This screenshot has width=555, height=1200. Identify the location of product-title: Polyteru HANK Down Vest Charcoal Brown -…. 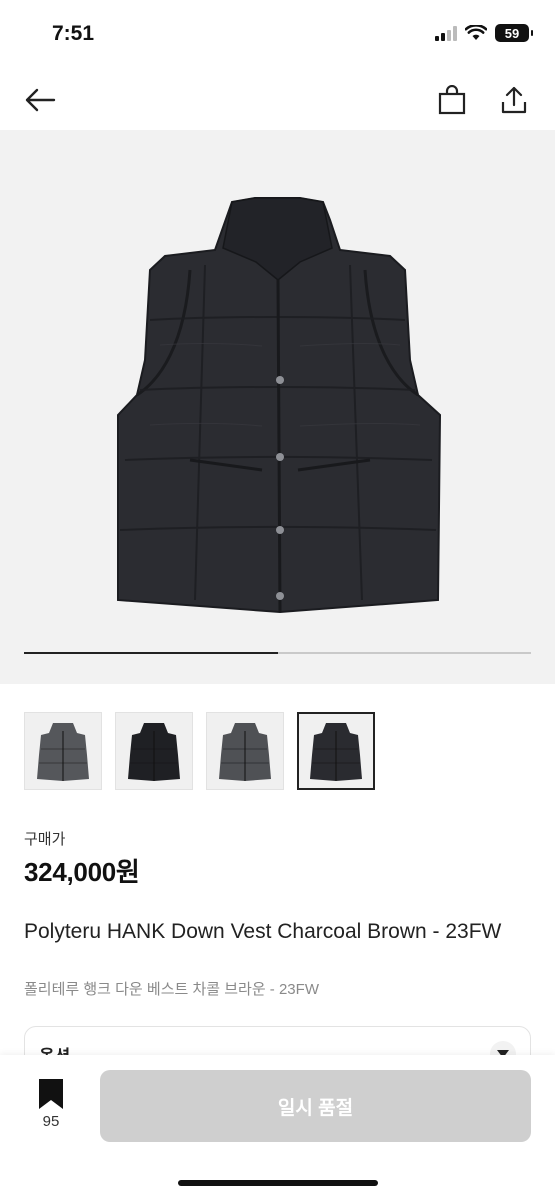
(263, 931).